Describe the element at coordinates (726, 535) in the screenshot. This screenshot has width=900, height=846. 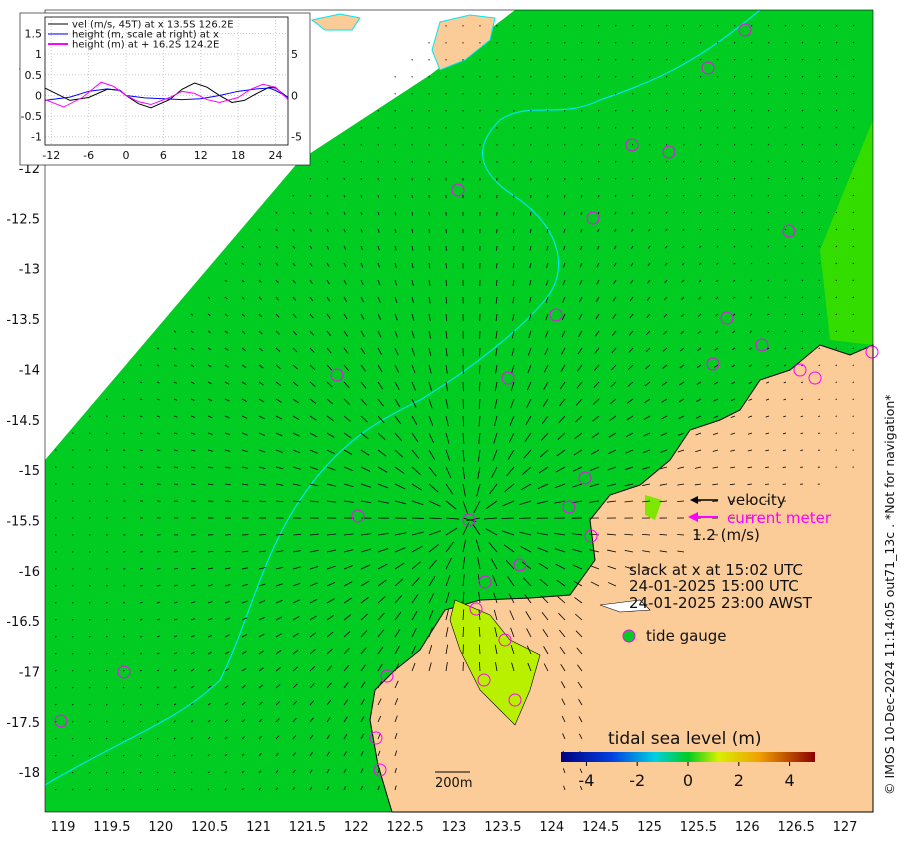
I see `legend-scale: 1.2 (m/s)` at that location.